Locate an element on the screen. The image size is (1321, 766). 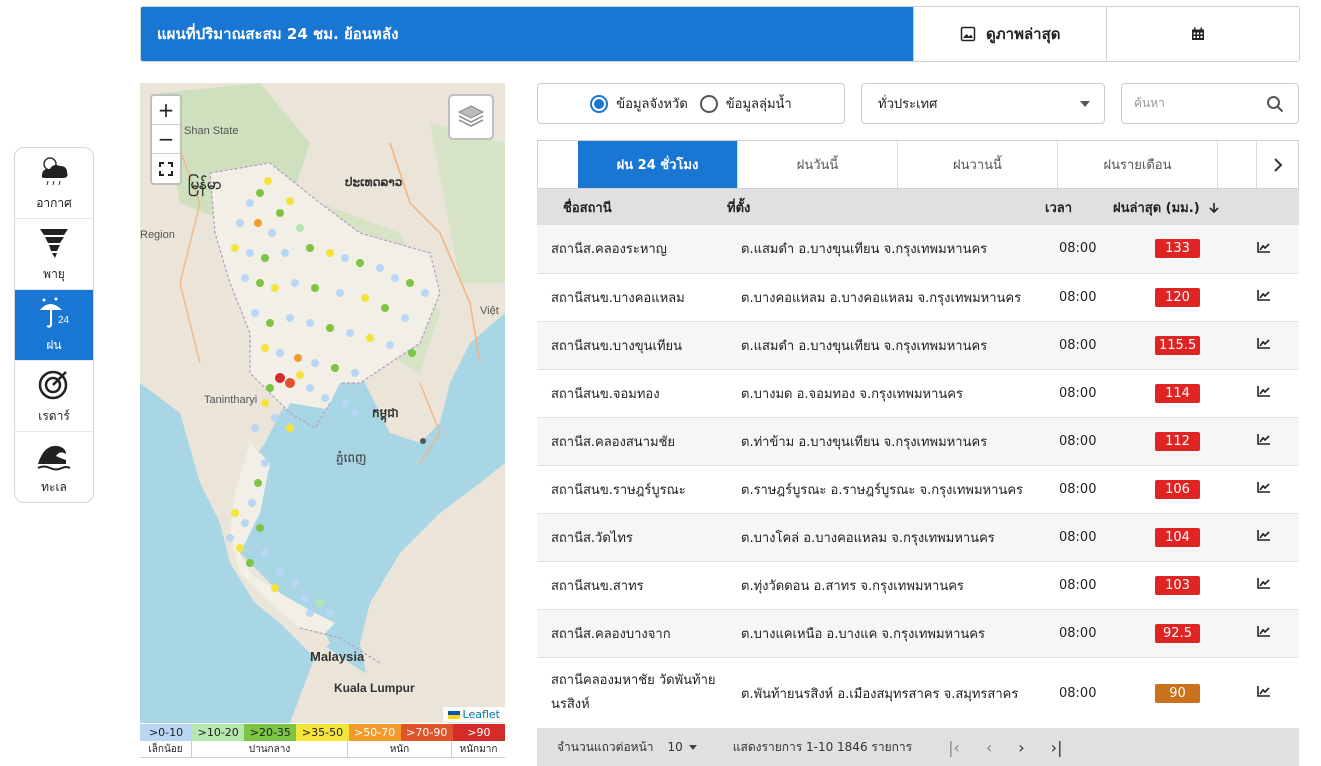
tab-rain-yesterday: ฝนวานนี้ is located at coordinates (978, 164).